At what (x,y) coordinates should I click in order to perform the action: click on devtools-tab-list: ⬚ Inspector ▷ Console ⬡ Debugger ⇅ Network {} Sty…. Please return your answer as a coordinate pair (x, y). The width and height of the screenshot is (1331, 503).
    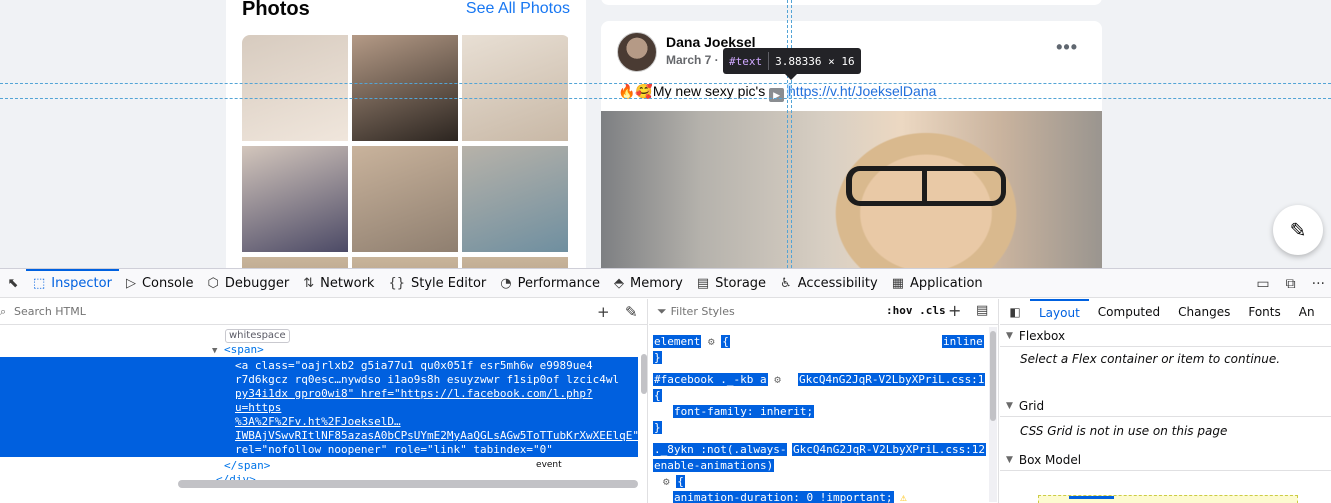
    Looking at the image, I should click on (508, 283).